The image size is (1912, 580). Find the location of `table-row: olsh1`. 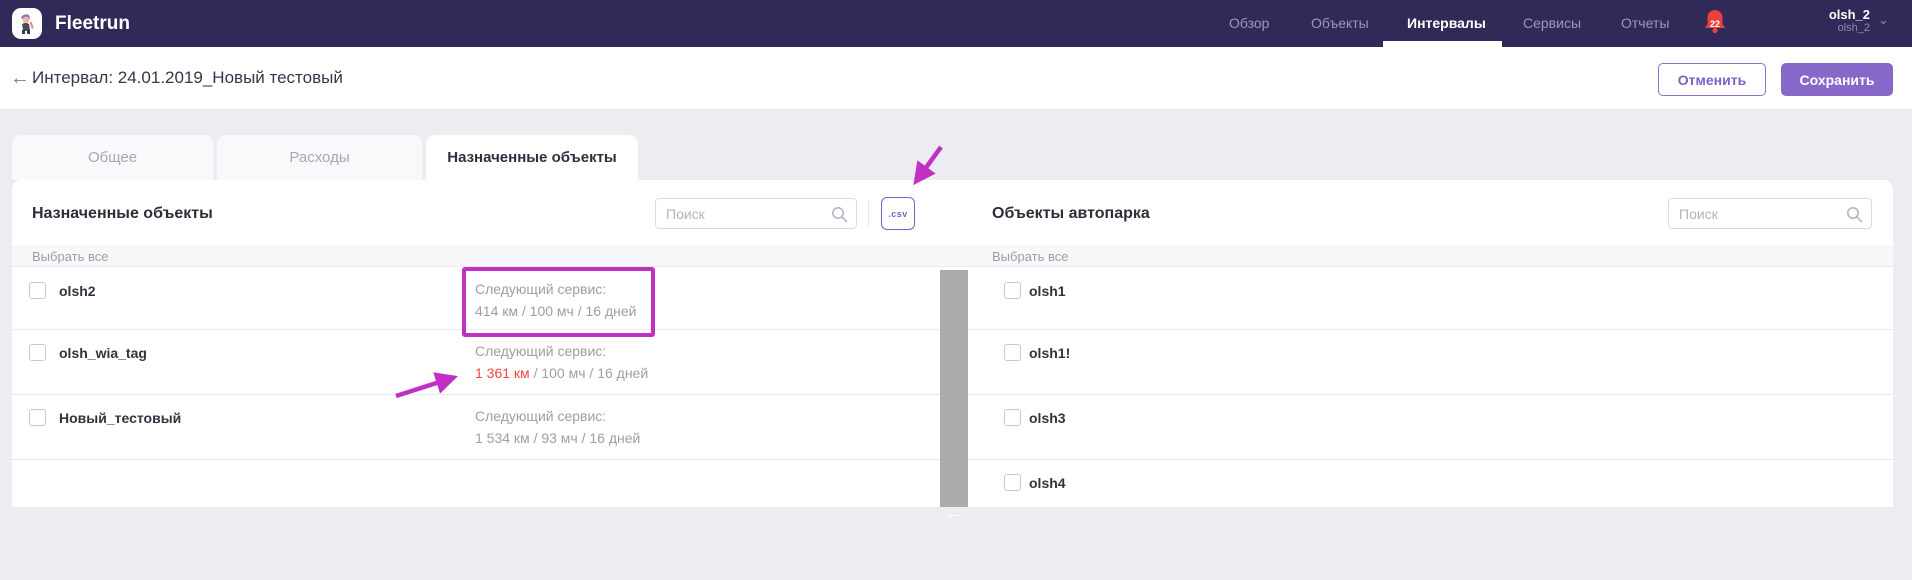

table-row: olsh1 is located at coordinates (1430, 299).